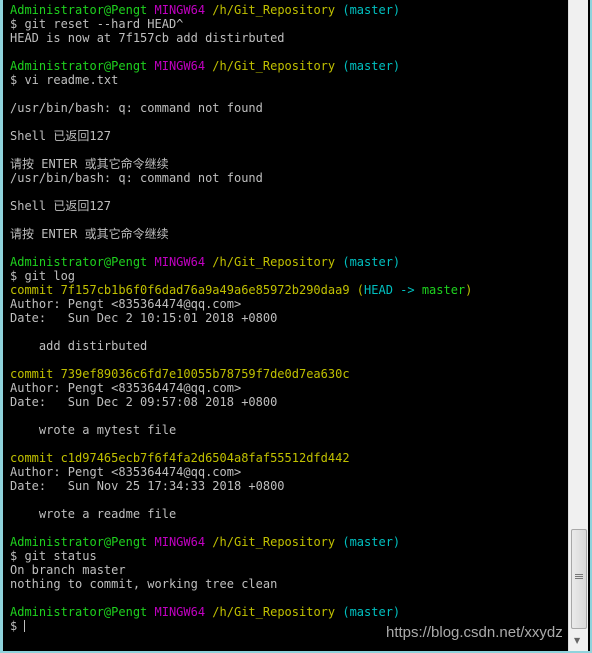 This screenshot has width=592, height=653. What do you see at coordinates (290, 430) in the screenshot?
I see `terminal-line: wrote a mytest file` at bounding box center [290, 430].